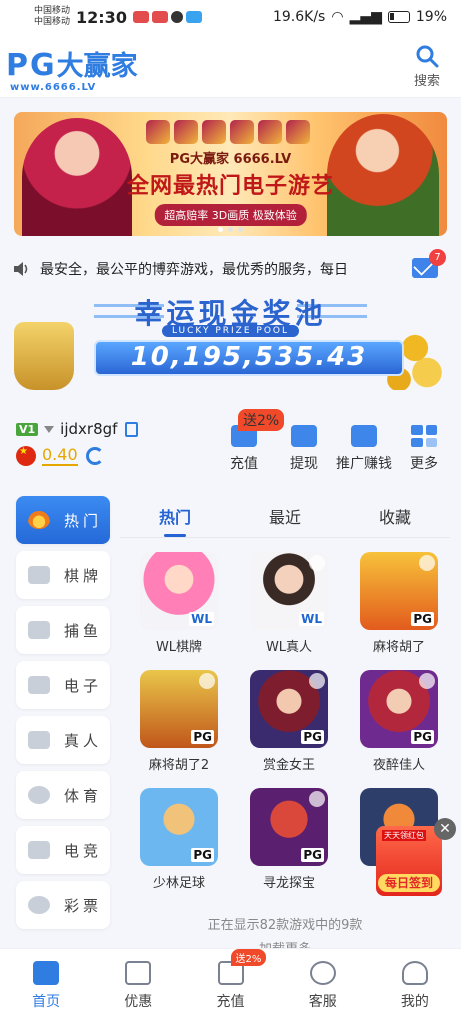 The image size is (461, 1024). What do you see at coordinates (39, 520) in the screenshot?
I see `fire-icon` at bounding box center [39, 520].